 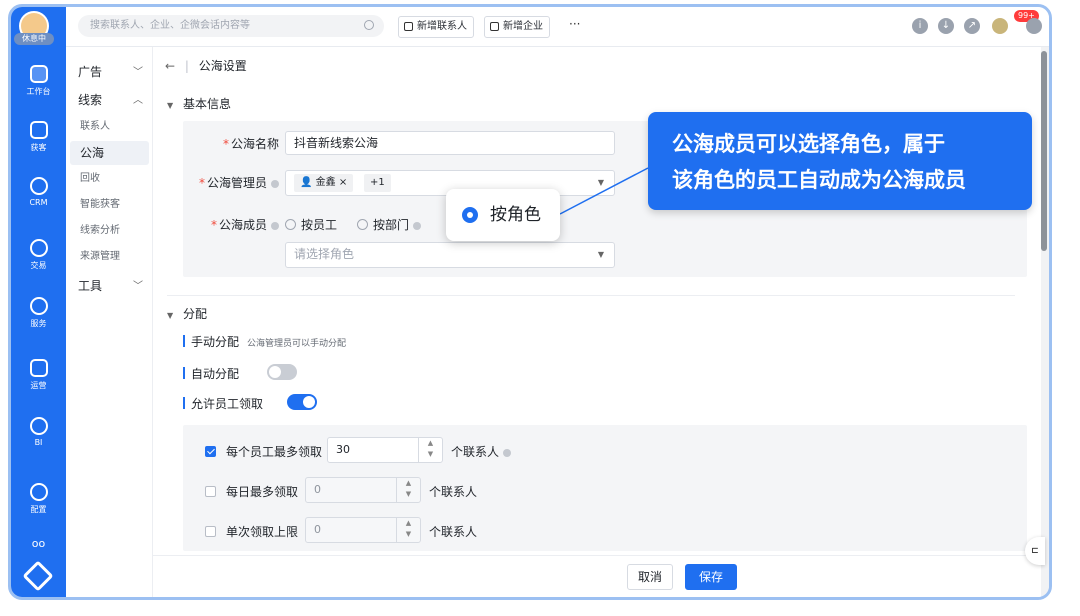 I want to click on footer-bar: 取消 保存, so click(x=597, y=576).